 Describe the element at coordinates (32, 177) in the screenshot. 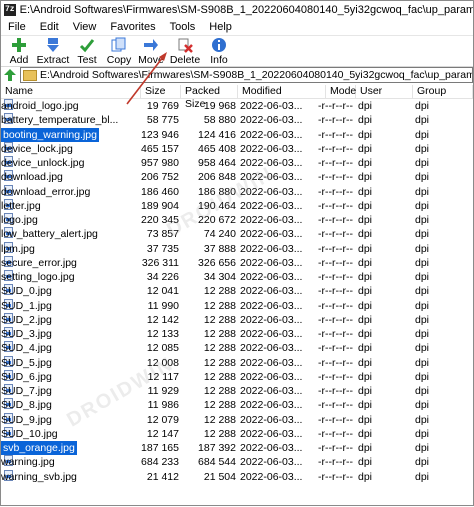

I see `file-name: download.jpg` at that location.